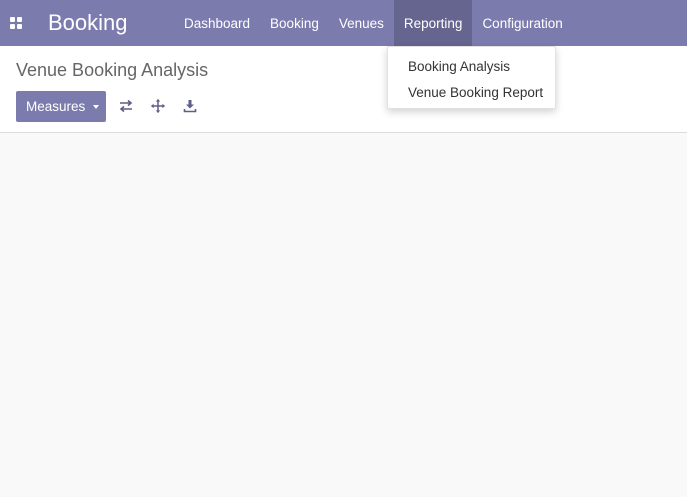 This screenshot has height=497, width=687. What do you see at coordinates (96, 106) in the screenshot?
I see `caret-down-icon` at bounding box center [96, 106].